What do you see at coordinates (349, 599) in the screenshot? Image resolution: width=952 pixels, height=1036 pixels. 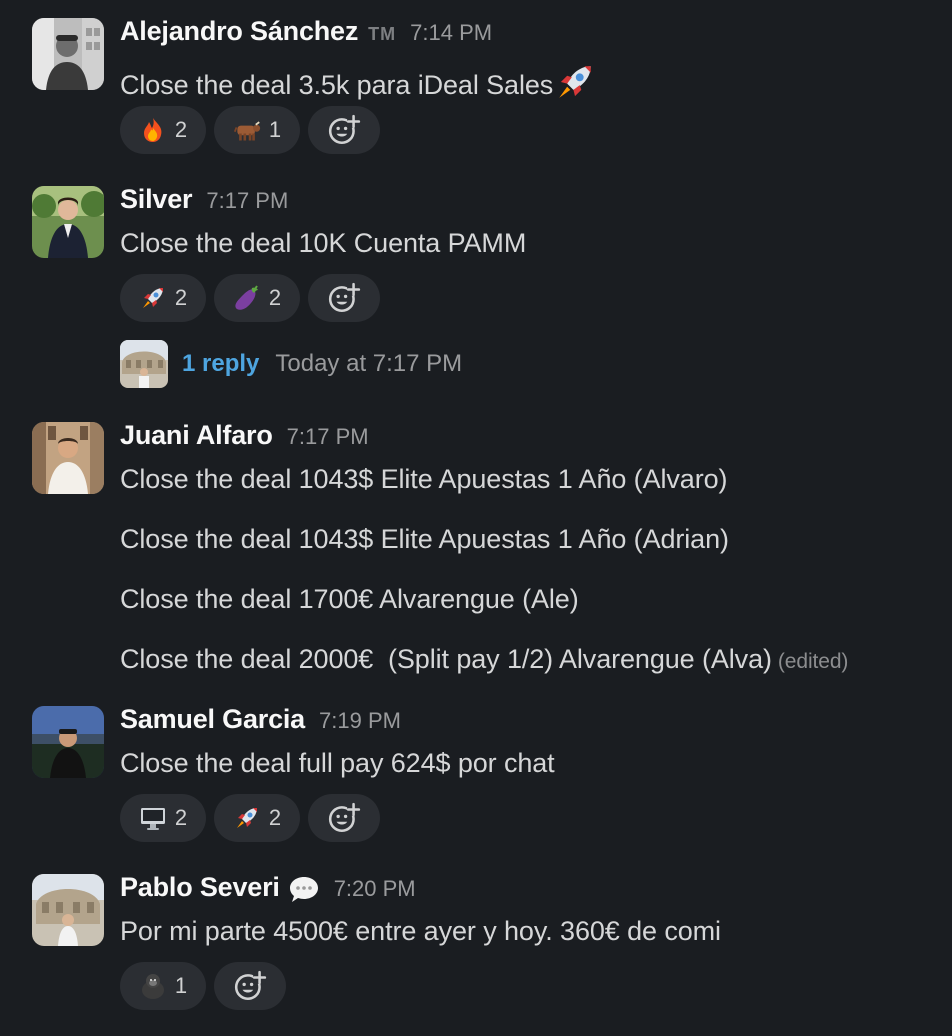 I see `message-text: Close the deal 1700€ Alvarengue (Ale)` at bounding box center [349, 599].